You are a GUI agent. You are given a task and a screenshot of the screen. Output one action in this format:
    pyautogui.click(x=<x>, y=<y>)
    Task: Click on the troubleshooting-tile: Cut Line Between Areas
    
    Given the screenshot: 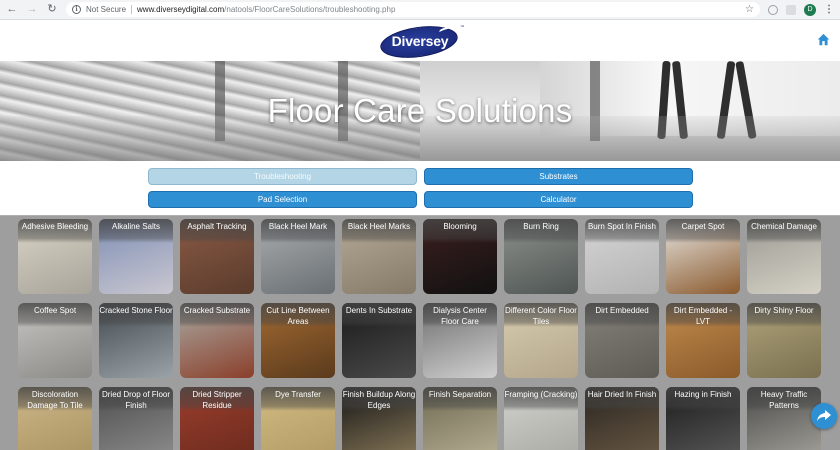 What is the action you would take?
    pyautogui.click(x=298, y=340)
    